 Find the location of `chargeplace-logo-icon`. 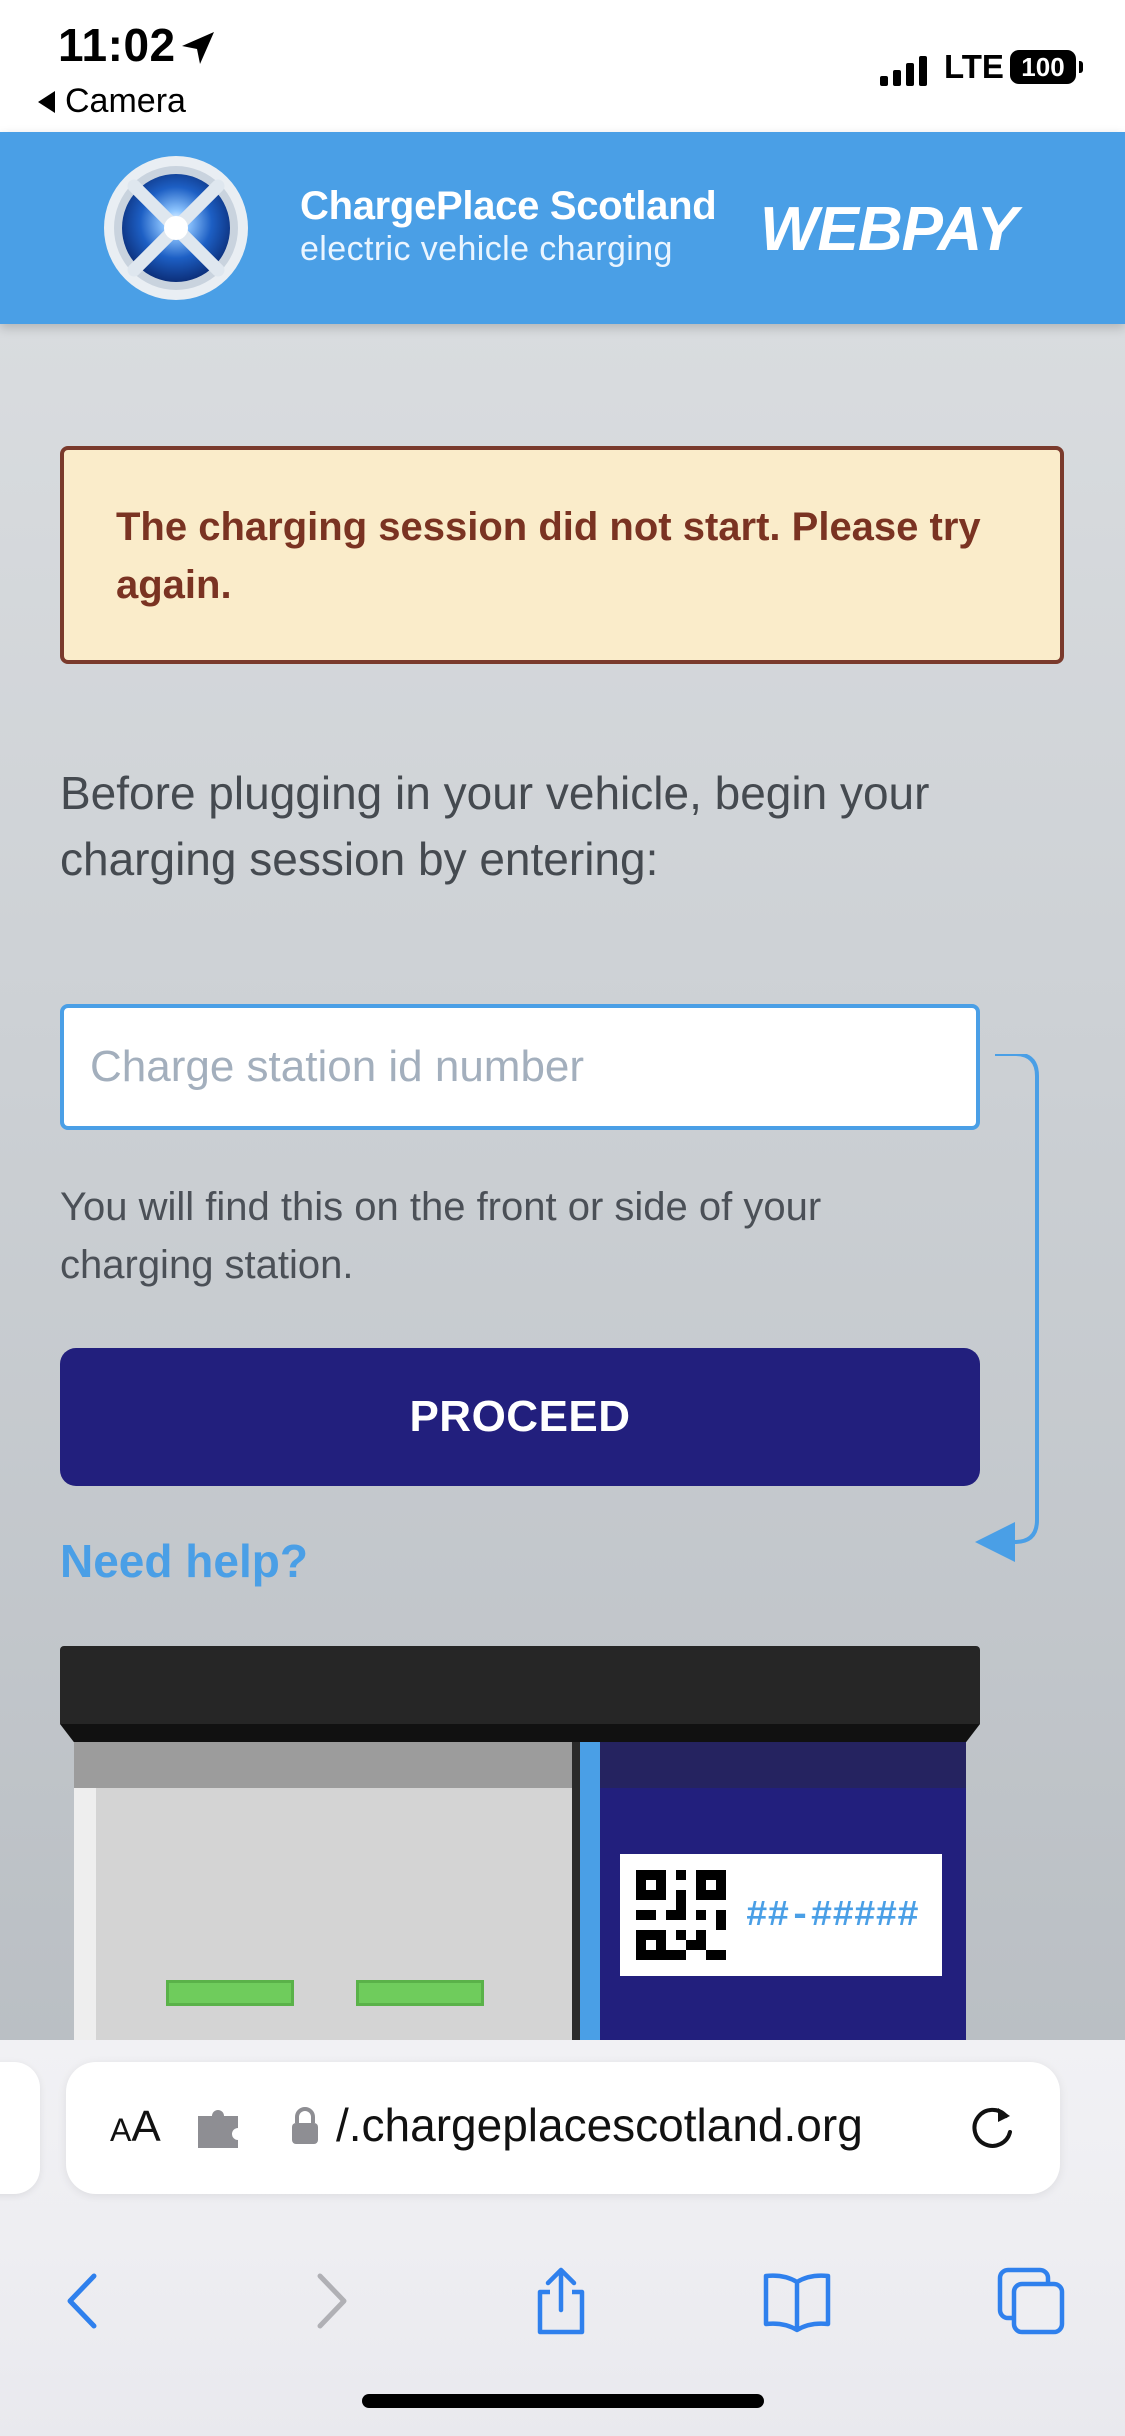

chargeplace-logo-icon is located at coordinates (176, 228).